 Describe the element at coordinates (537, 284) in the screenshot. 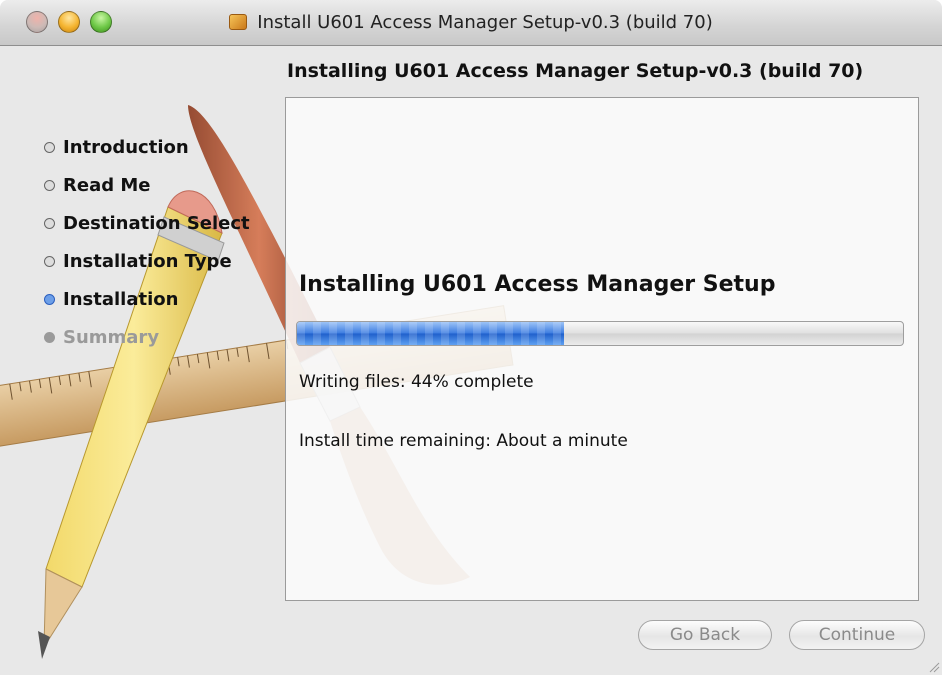

I see `install-heading: Installing U601 Access Manager Setup` at that location.